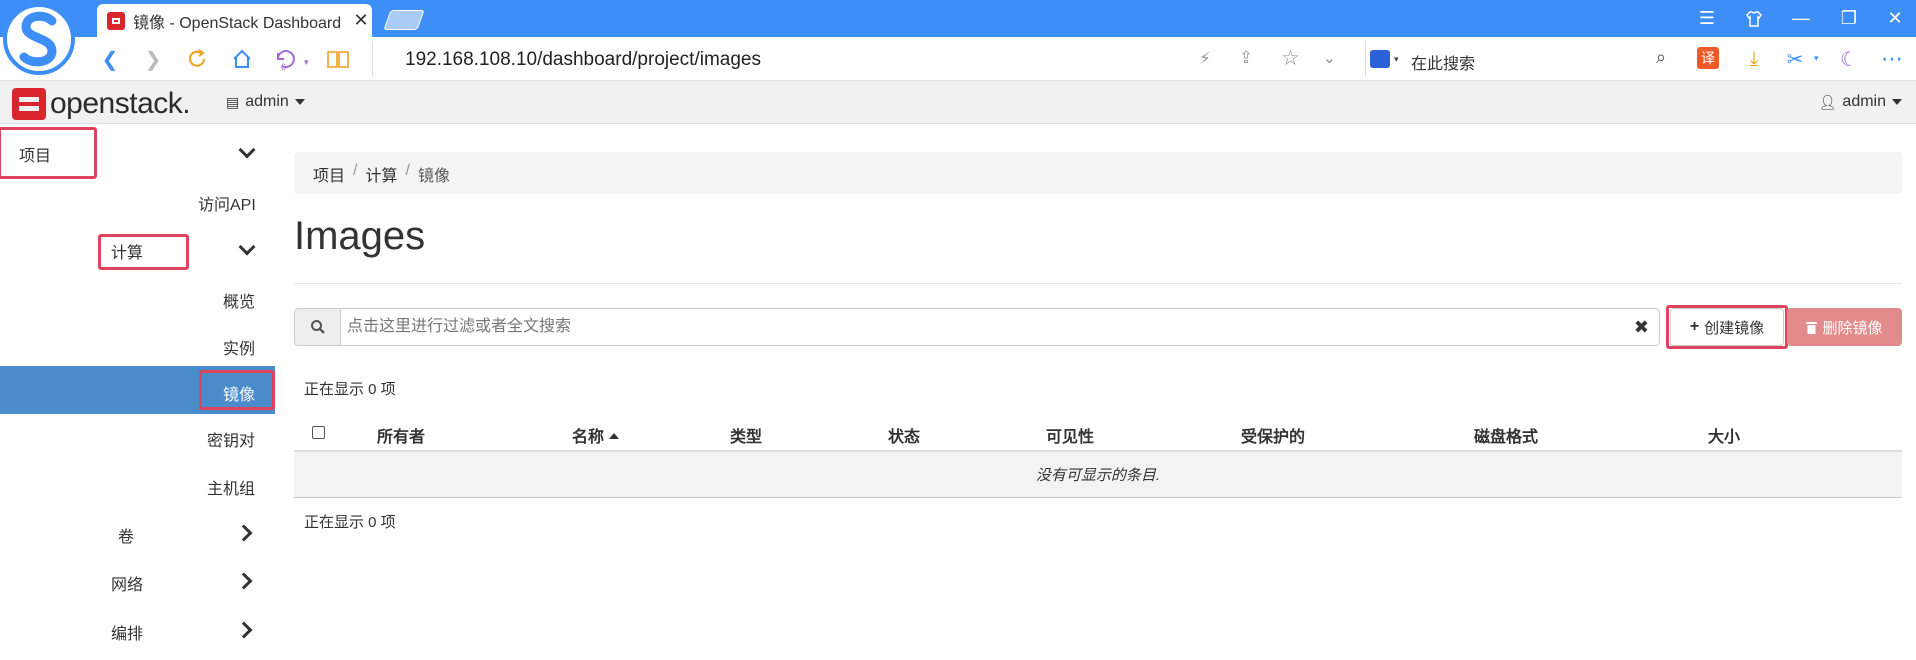 The height and width of the screenshot is (660, 1916). I want to click on share-icon: ⇪, so click(1246, 58).